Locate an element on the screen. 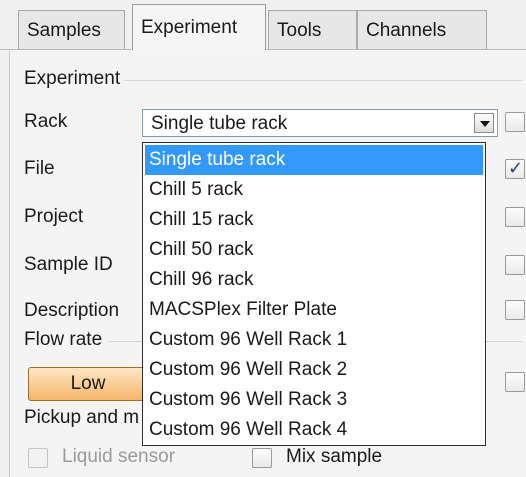 Image resolution: width=526 pixels, height=477 pixels. rack-label: Rack is located at coordinates (46, 121).